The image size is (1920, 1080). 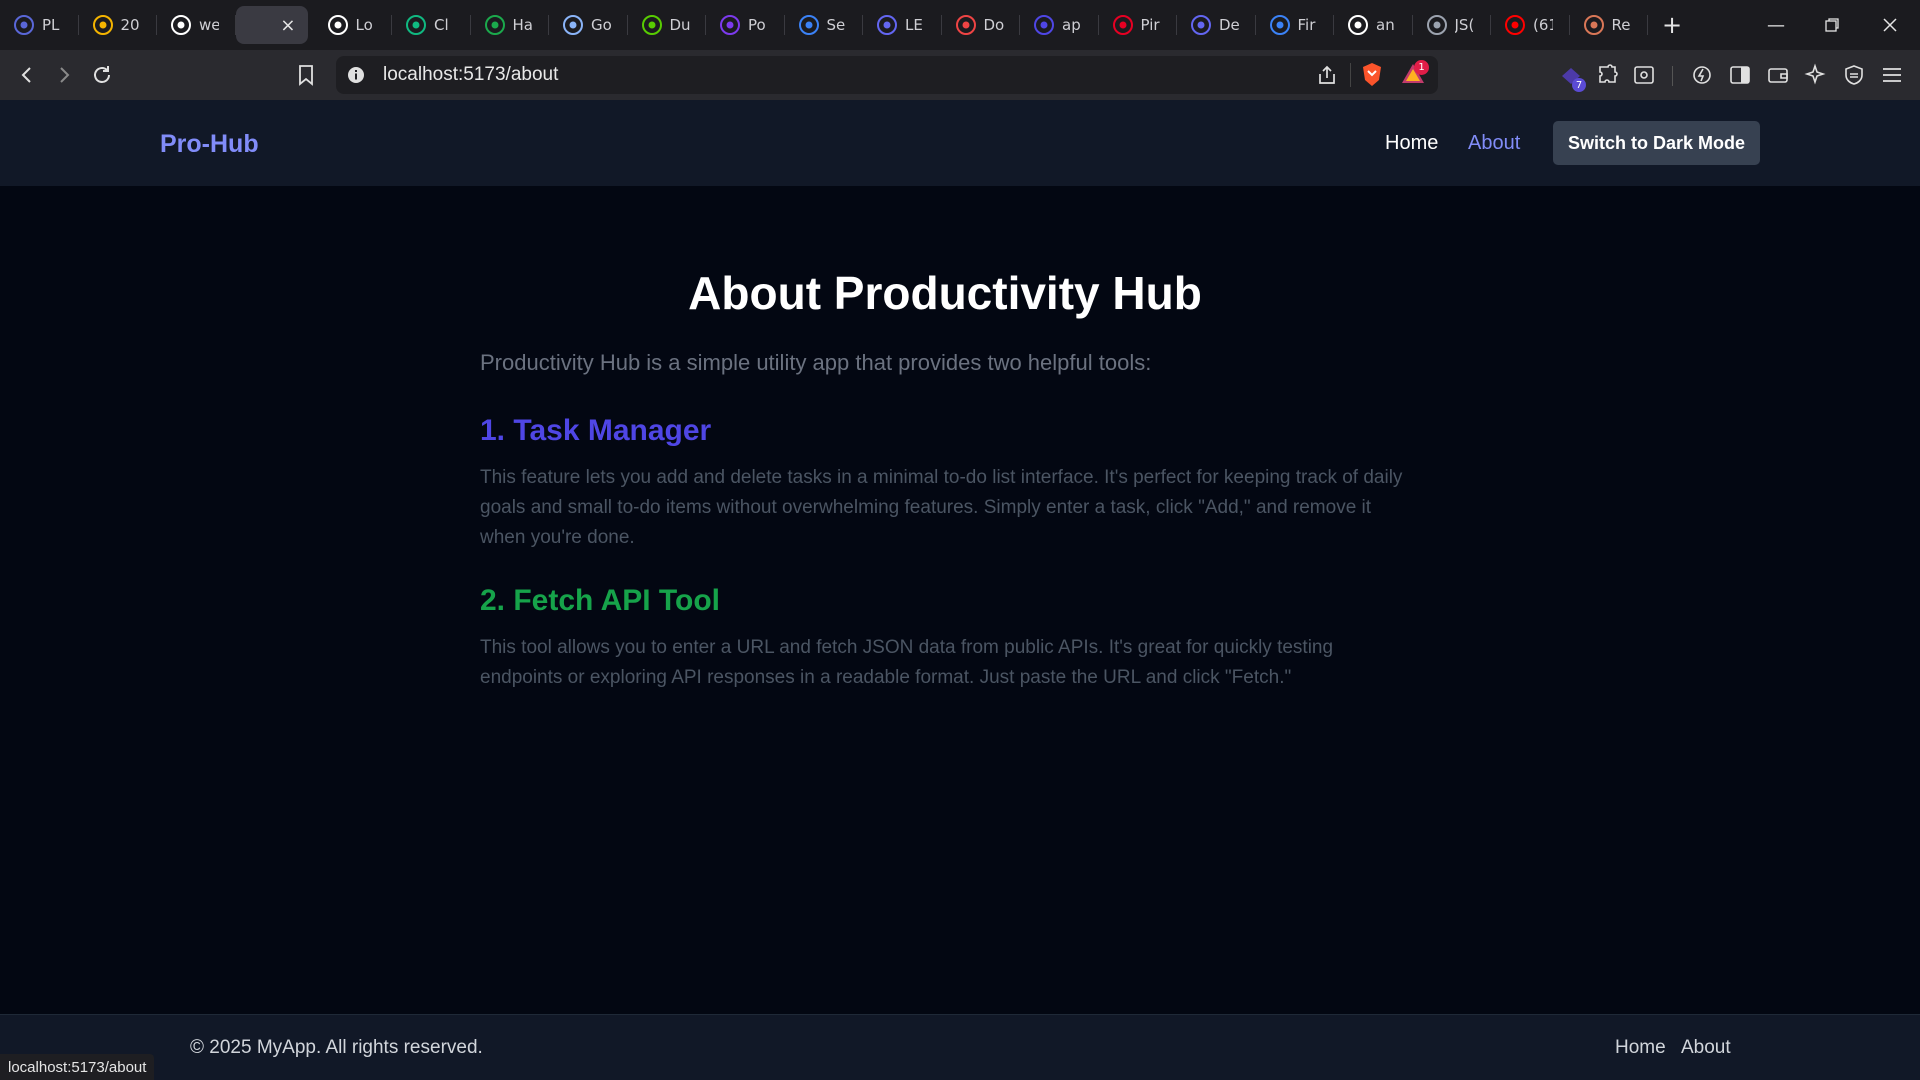 I want to click on tab-title: we, so click(x=209, y=25).